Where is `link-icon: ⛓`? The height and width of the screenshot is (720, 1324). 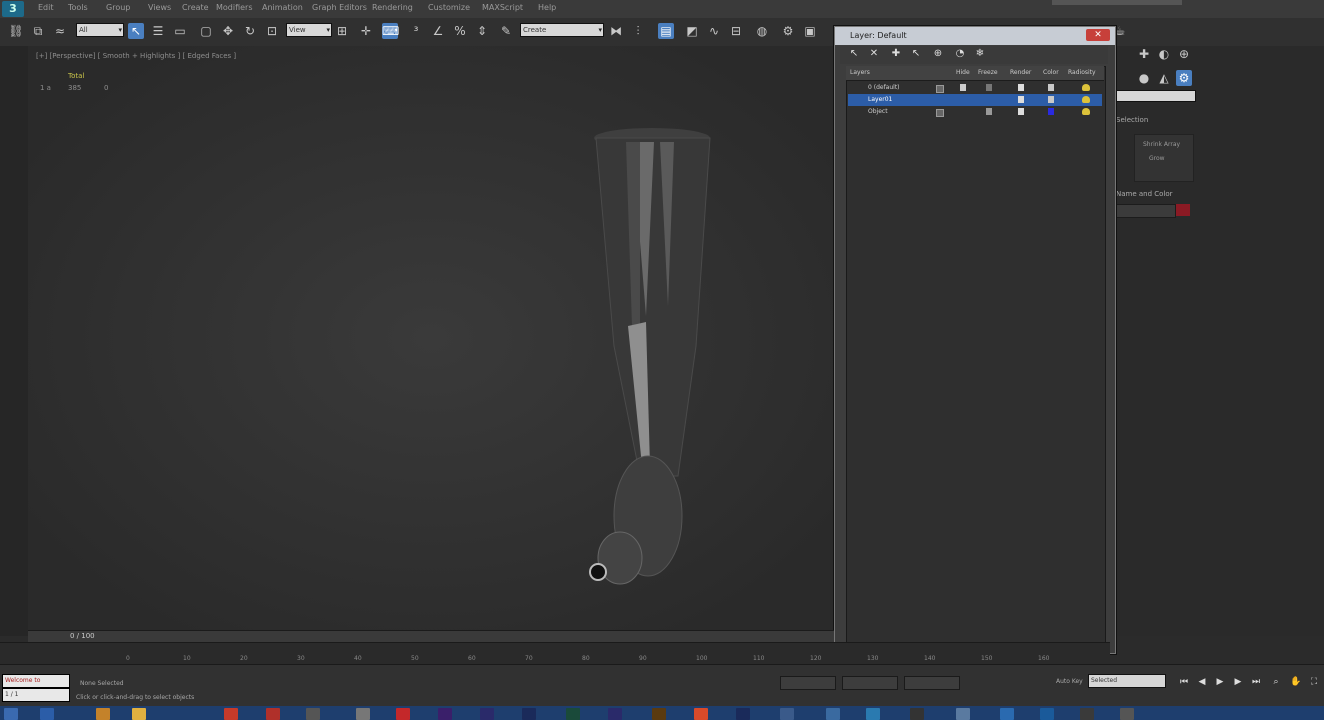
link-icon: ⛓ is located at coordinates (16, 31).